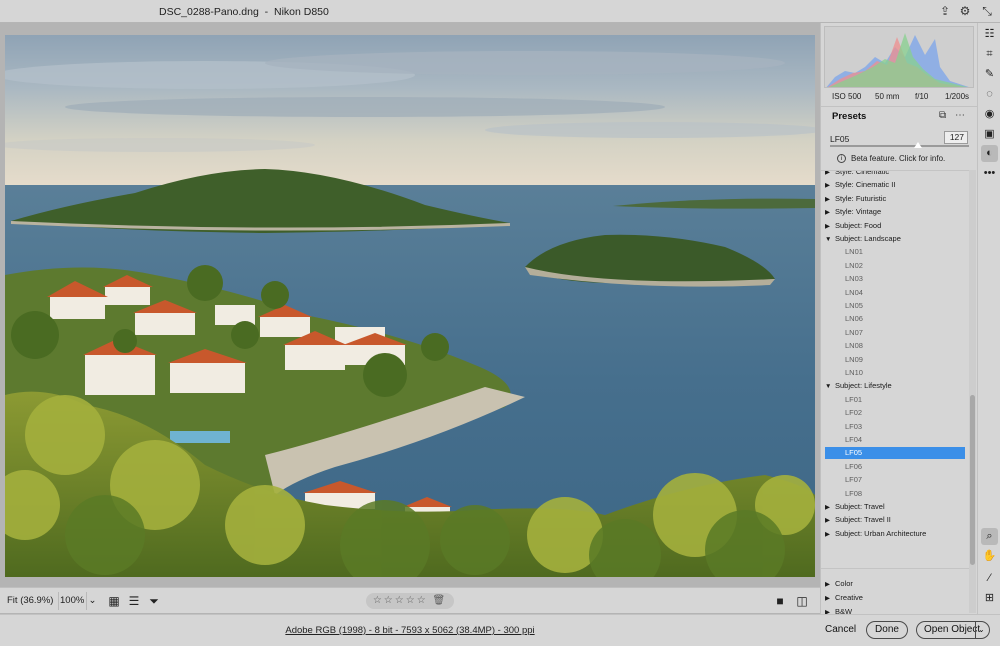 This screenshot has height=646, width=1000. Describe the element at coordinates (989, 556) in the screenshot. I see `hand-icon: ✋` at that location.